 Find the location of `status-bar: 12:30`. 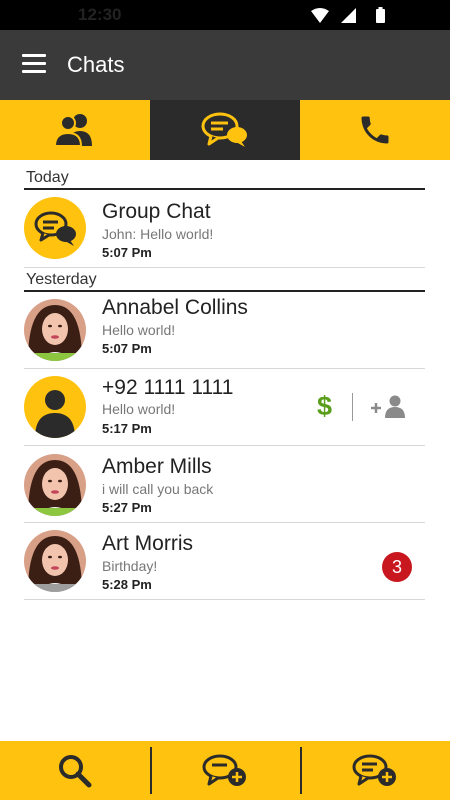

status-bar: 12:30 is located at coordinates (225, 15).